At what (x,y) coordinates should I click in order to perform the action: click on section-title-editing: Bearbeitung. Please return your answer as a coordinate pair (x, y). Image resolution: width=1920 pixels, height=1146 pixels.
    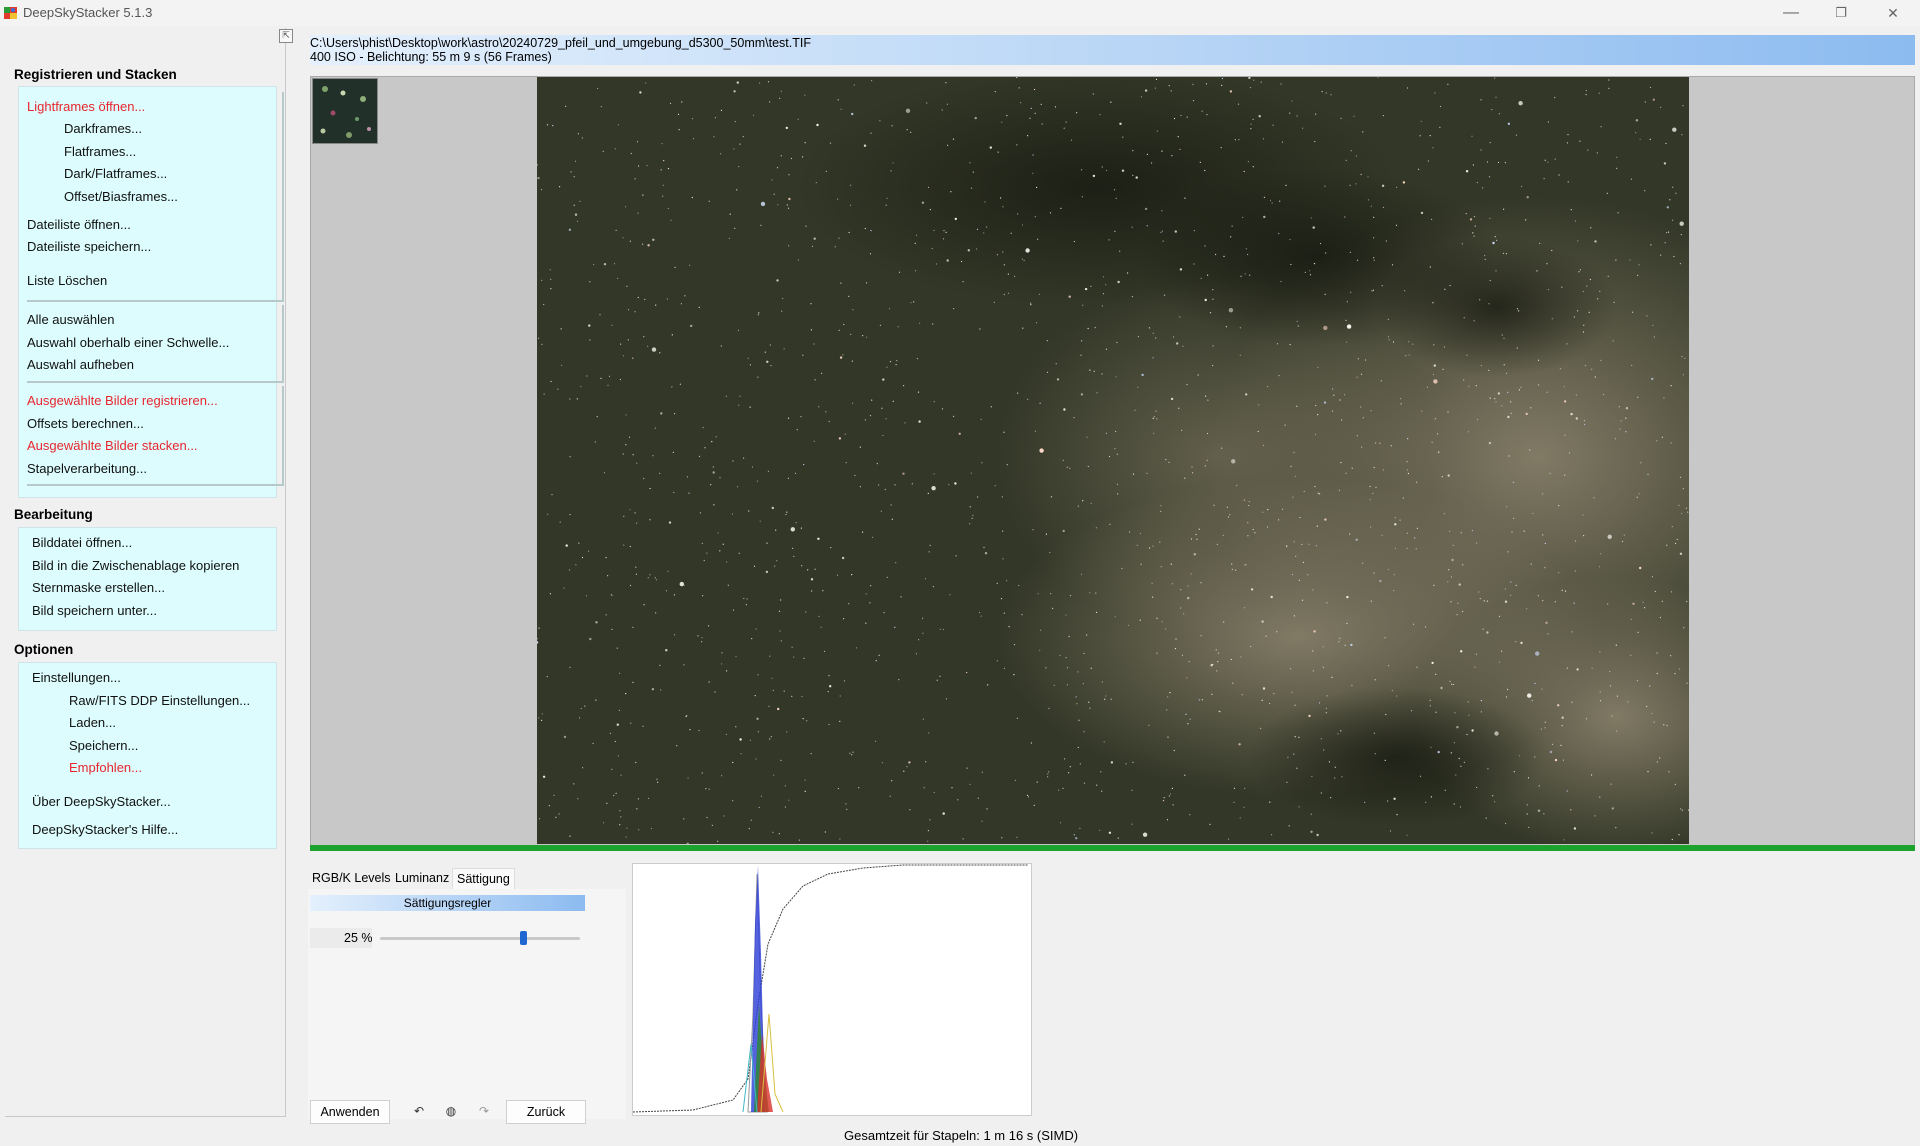
    Looking at the image, I should click on (53, 514).